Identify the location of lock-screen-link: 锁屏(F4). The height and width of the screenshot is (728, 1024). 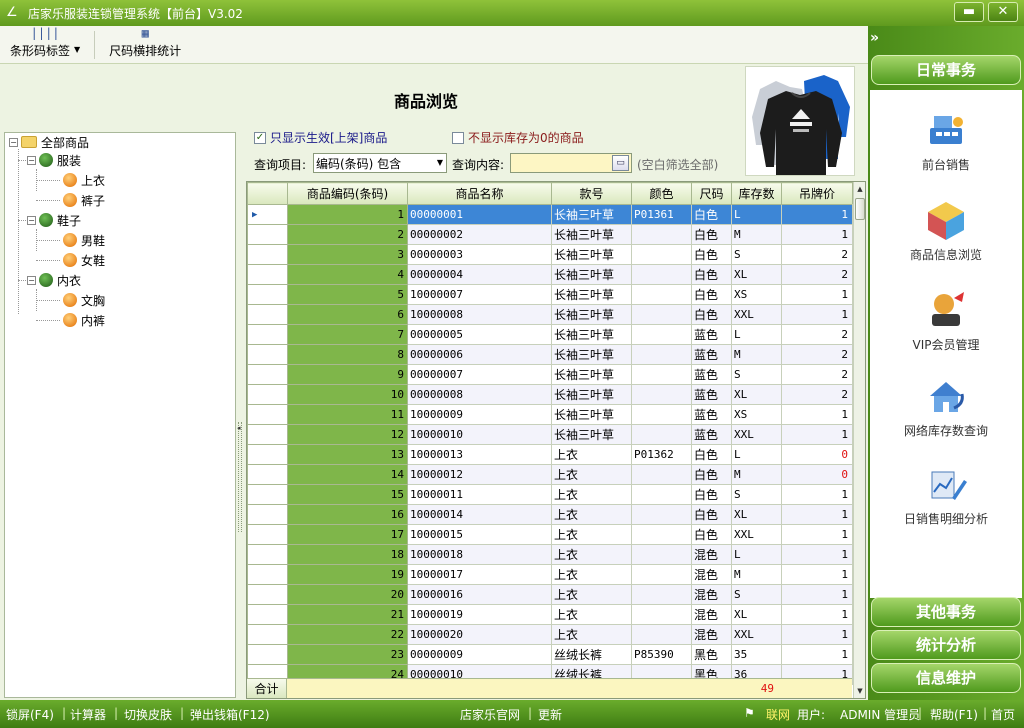
(30, 714).